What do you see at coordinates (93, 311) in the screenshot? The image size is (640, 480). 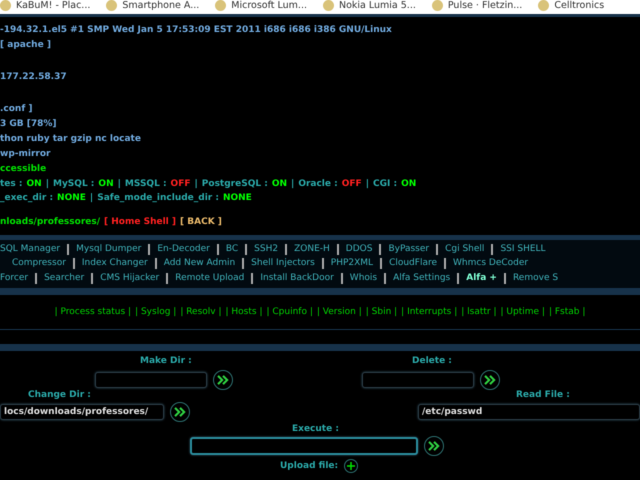 I see `tool-link: | Process status |` at bounding box center [93, 311].